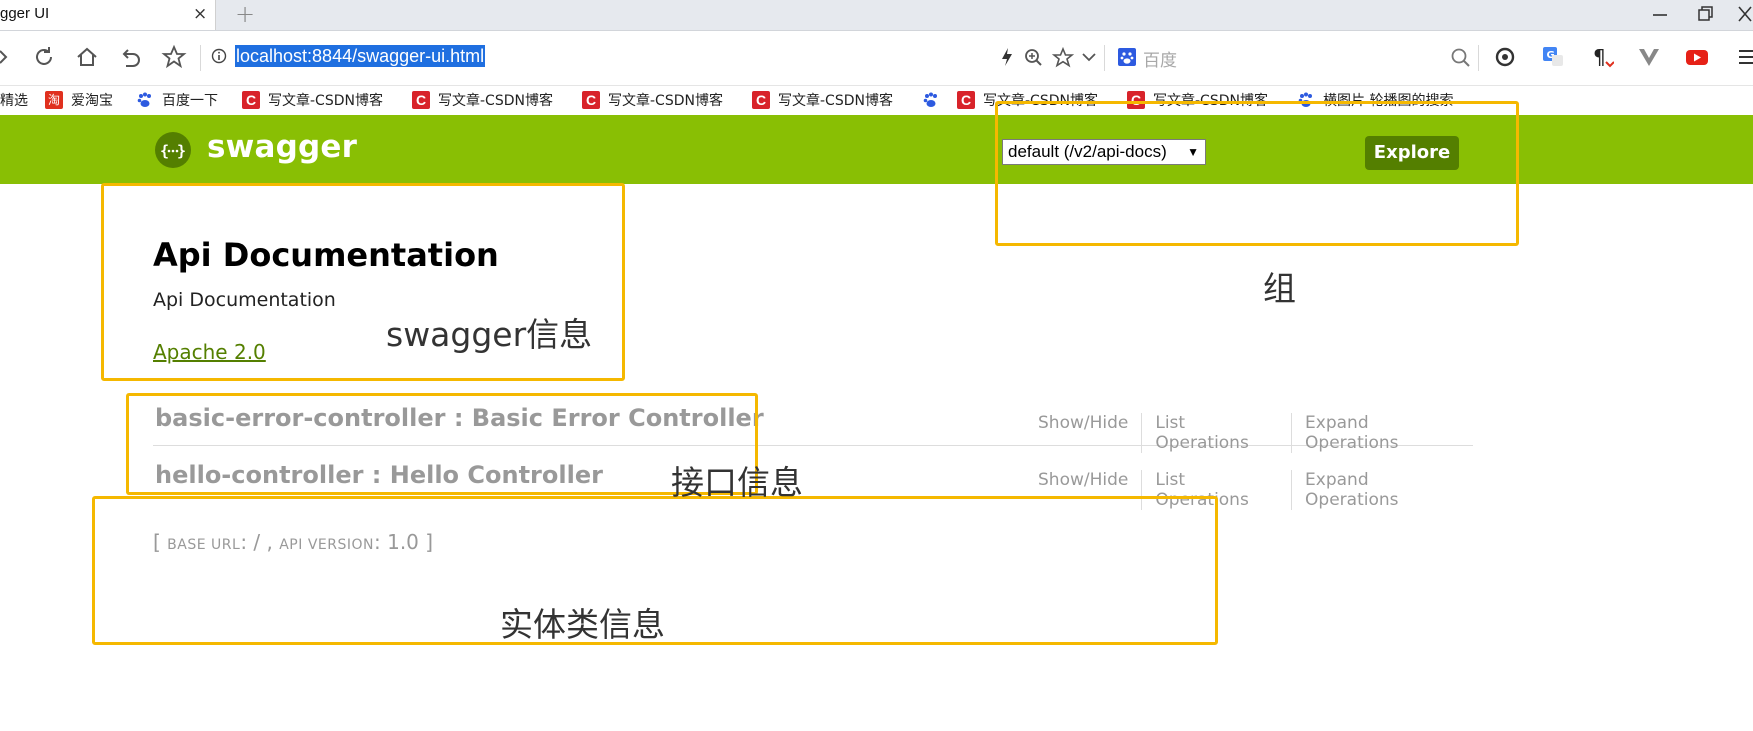  I want to click on menu-icon, so click(1744, 57).